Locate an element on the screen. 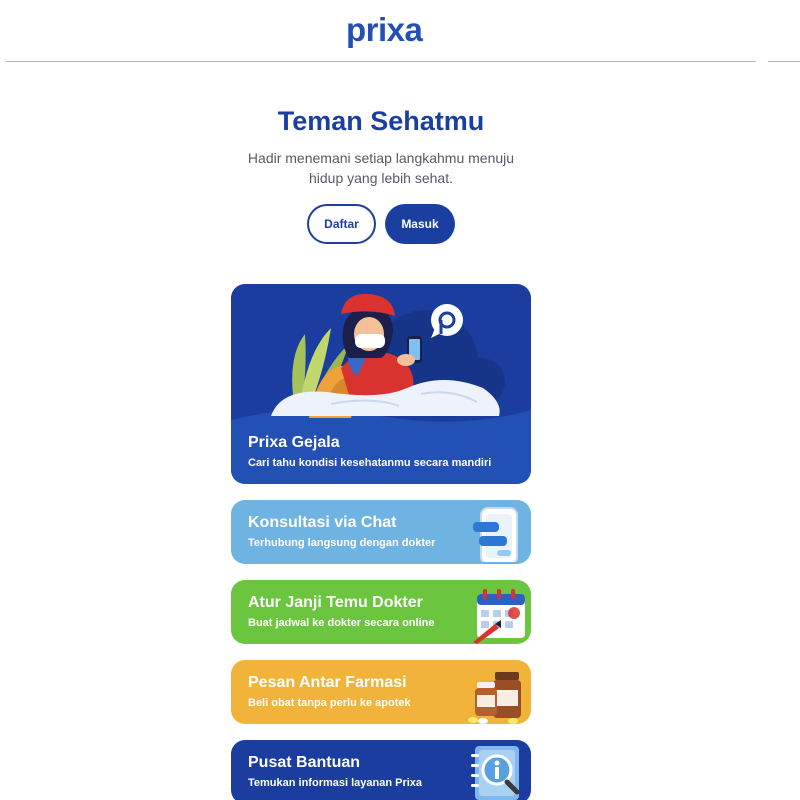 This screenshot has width=800, height=800. card-title: Pusat Bantuan is located at coordinates (304, 762).